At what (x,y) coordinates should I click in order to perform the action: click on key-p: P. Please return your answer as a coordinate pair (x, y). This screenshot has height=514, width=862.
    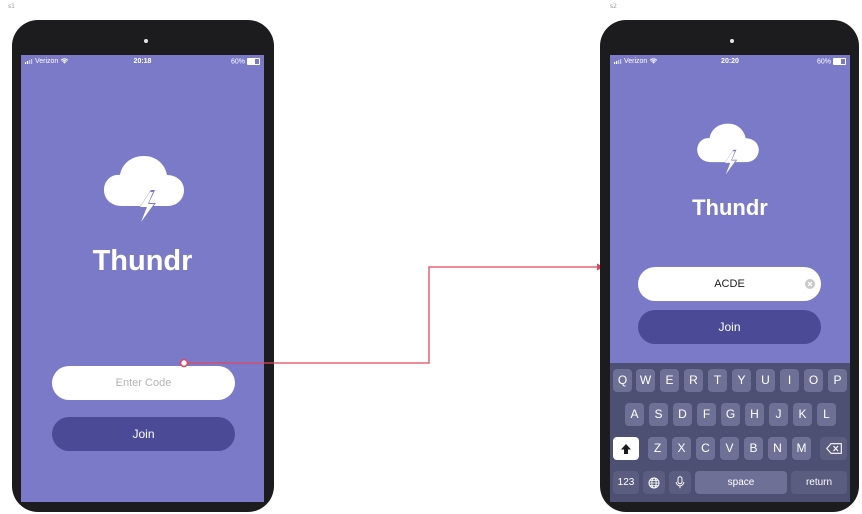
    Looking at the image, I should click on (837, 380).